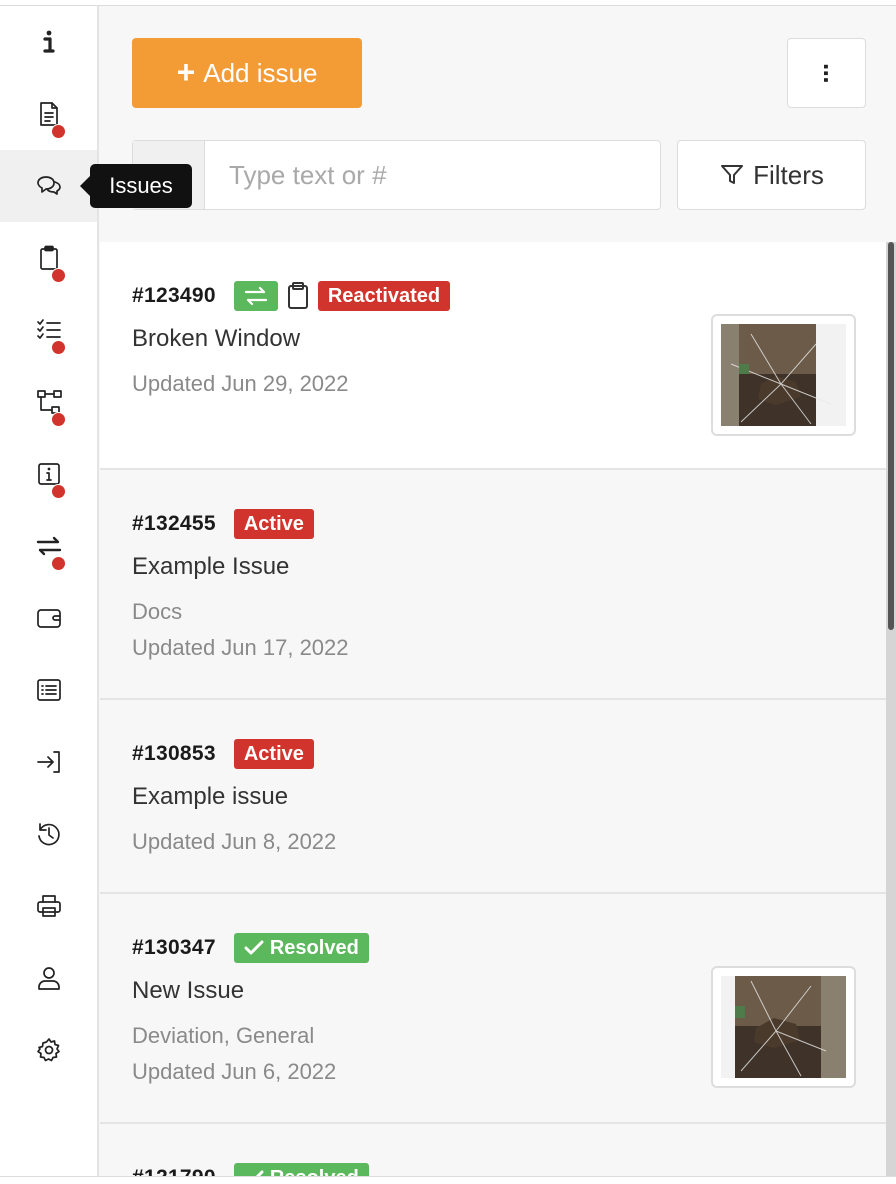  Describe the element at coordinates (493, 1150) in the screenshot. I see `issue-card: #121790 Resolved` at that location.